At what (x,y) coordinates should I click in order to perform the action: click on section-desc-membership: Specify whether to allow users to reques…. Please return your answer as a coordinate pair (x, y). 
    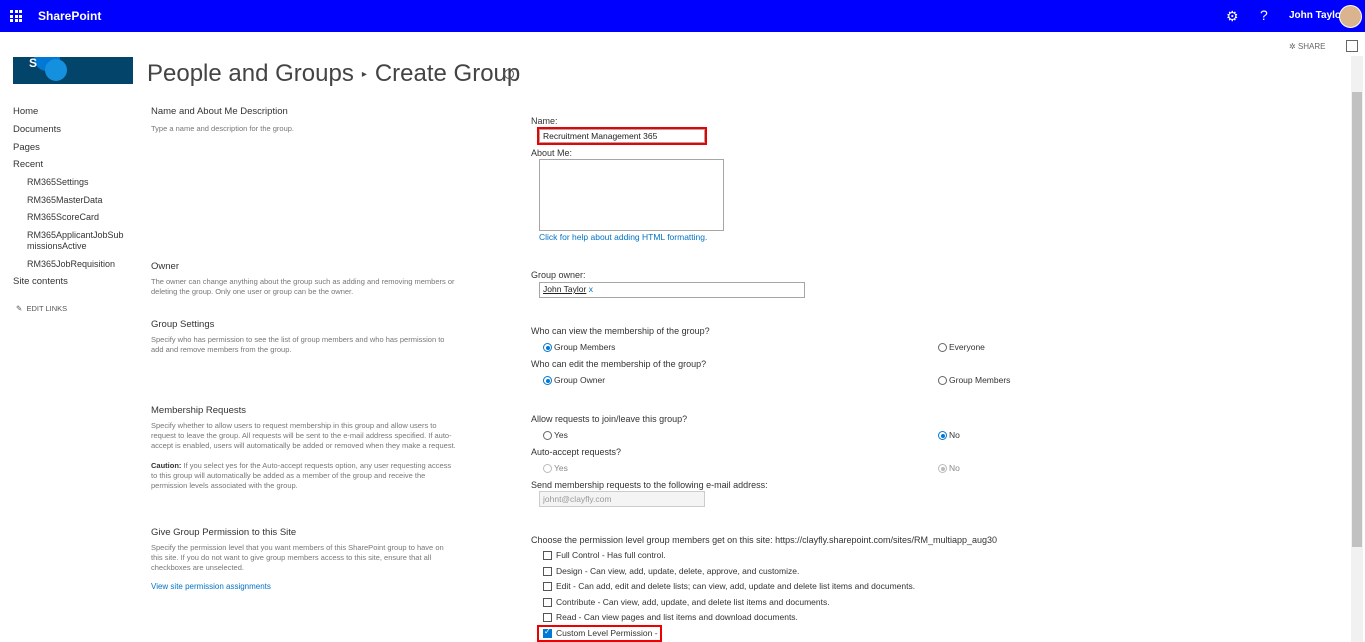
    Looking at the image, I should click on (294, 425).